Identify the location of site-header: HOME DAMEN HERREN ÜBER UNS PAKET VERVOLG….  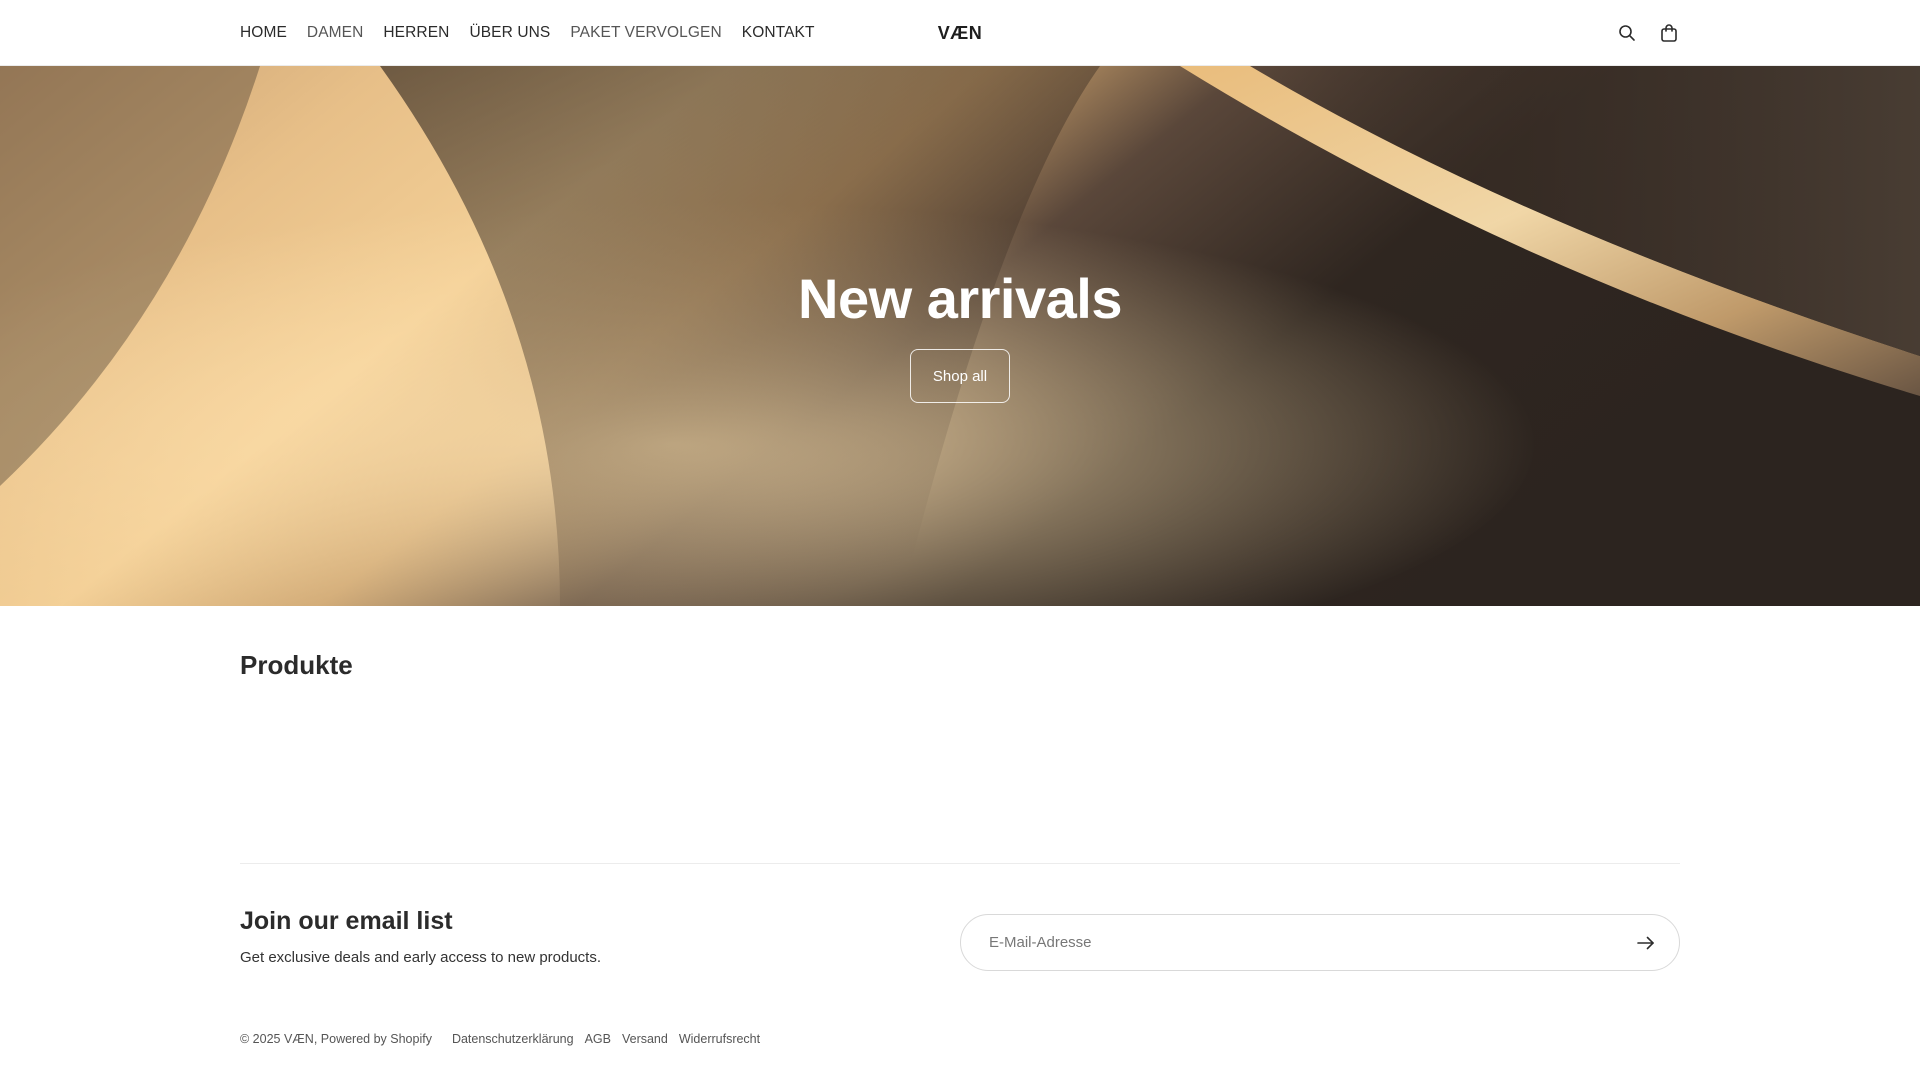
(960, 33).